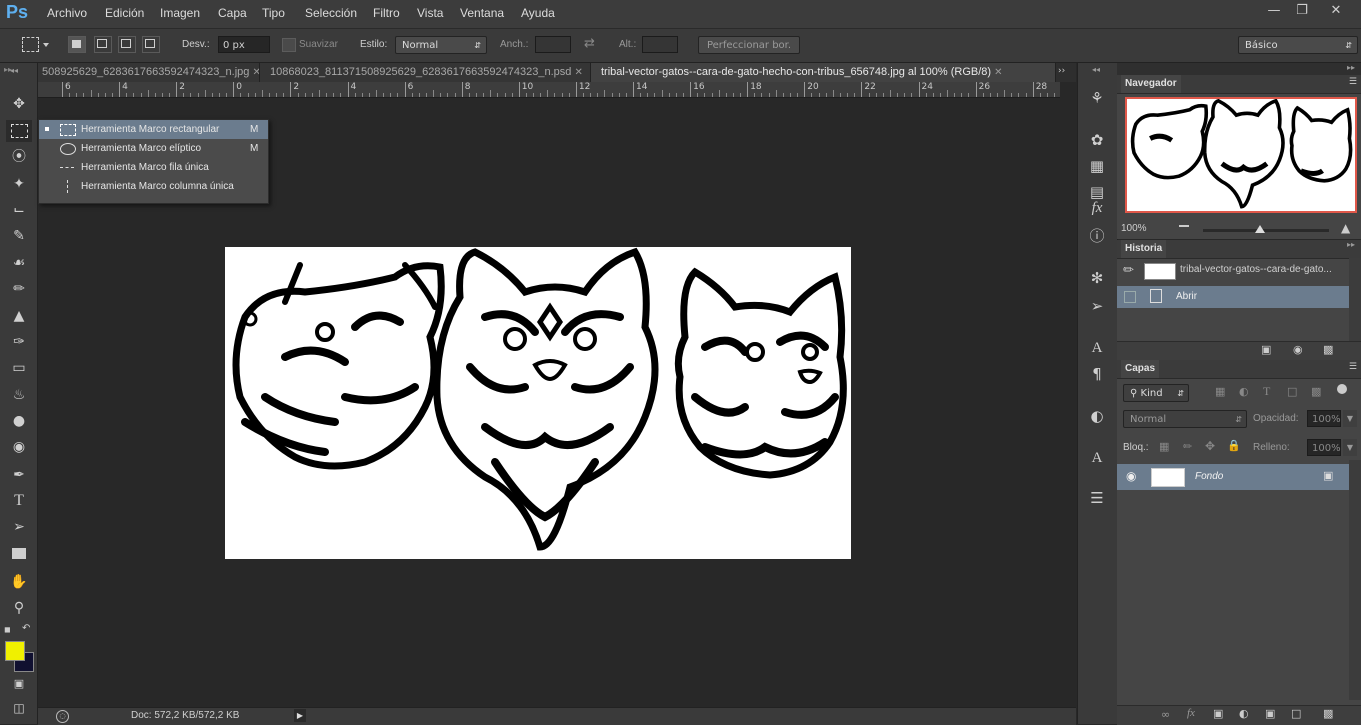  I want to click on alt-input, so click(660, 44).